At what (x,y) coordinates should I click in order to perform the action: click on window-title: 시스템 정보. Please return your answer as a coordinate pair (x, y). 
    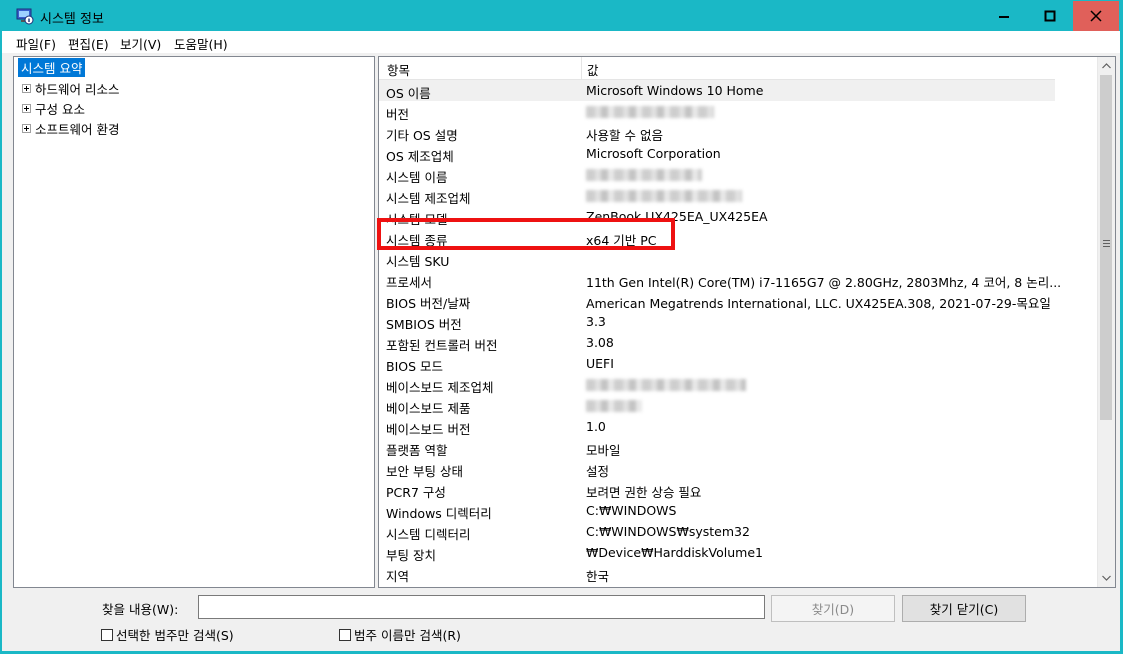
    Looking at the image, I should click on (72, 19).